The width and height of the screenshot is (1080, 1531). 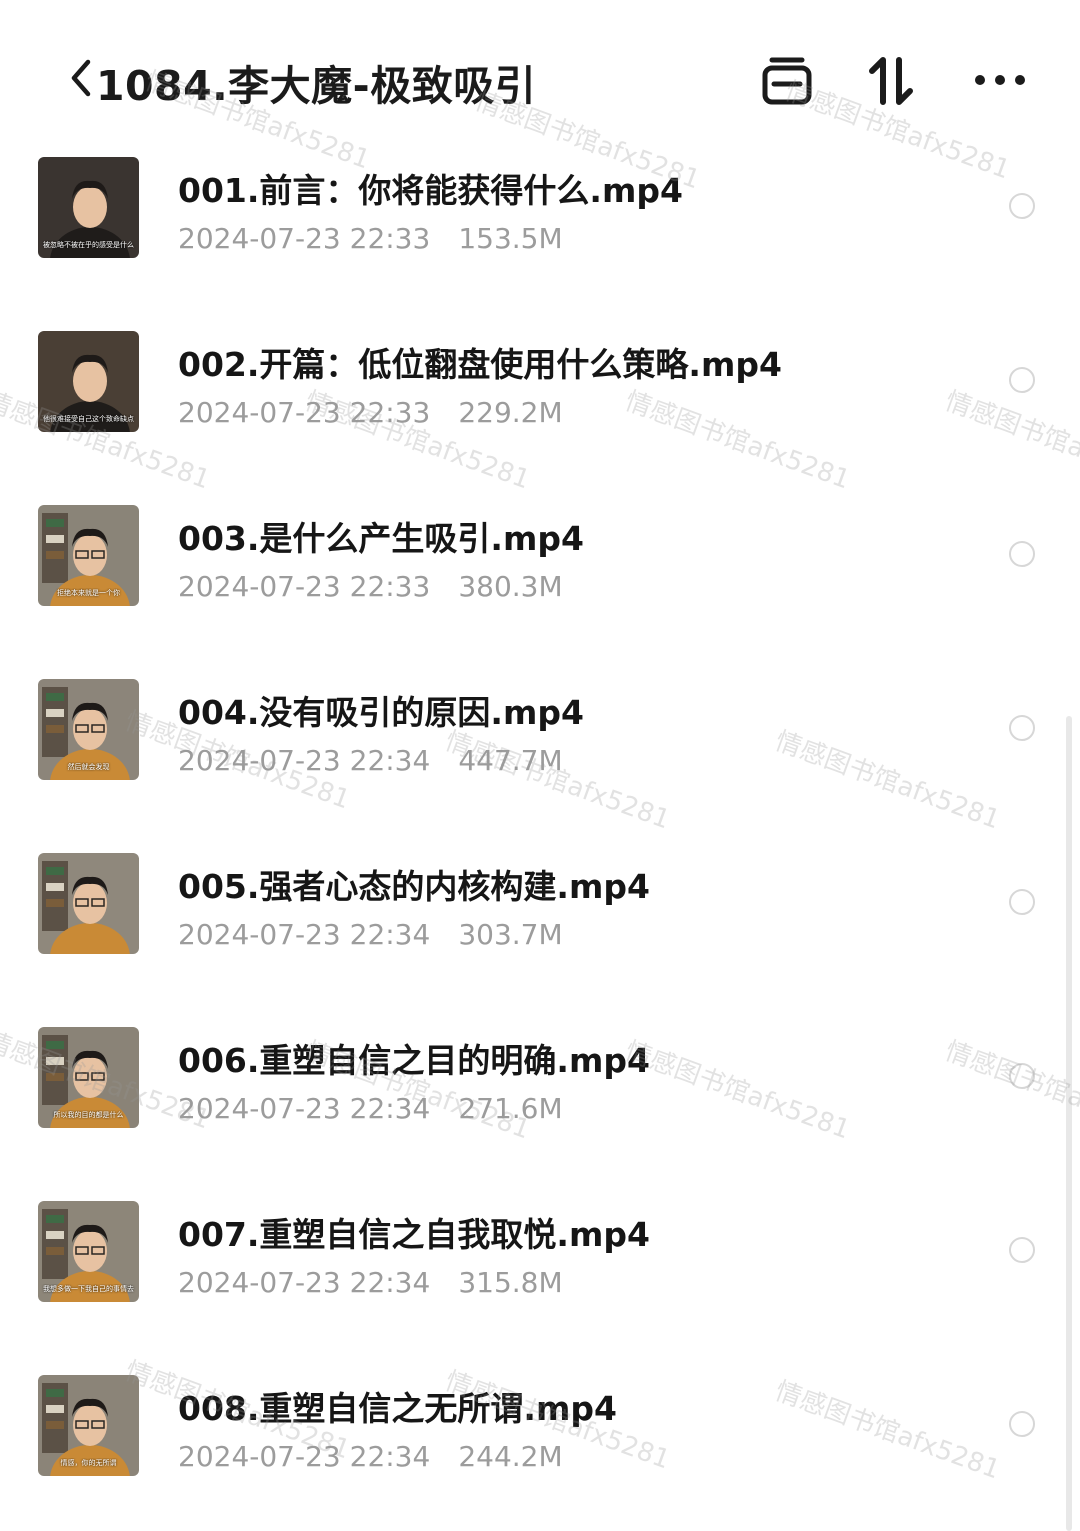 What do you see at coordinates (510, 1108) in the screenshot?
I see `file-size: 271.6M` at bounding box center [510, 1108].